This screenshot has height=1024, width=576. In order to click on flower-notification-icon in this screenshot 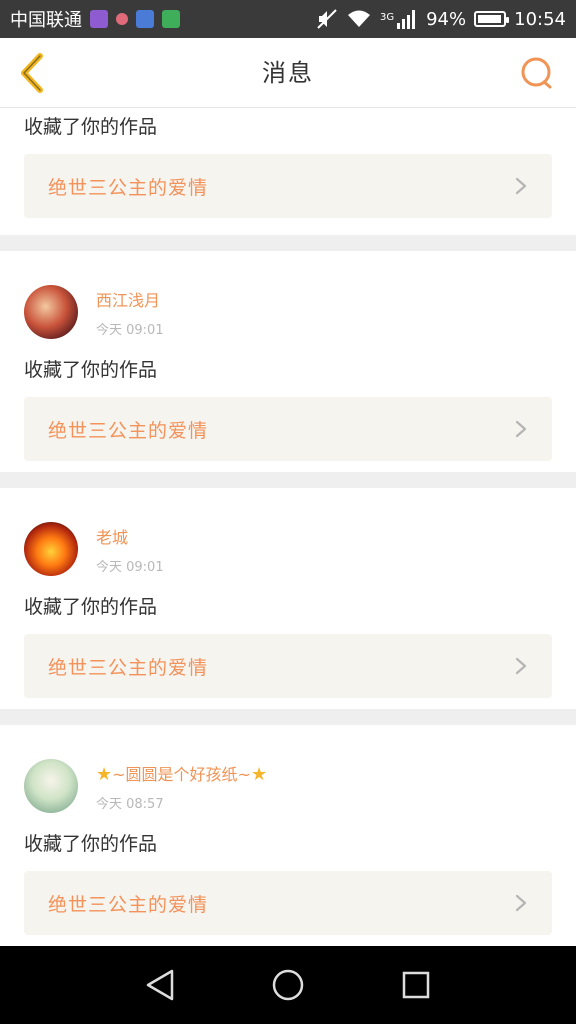, I will do `click(122, 19)`.